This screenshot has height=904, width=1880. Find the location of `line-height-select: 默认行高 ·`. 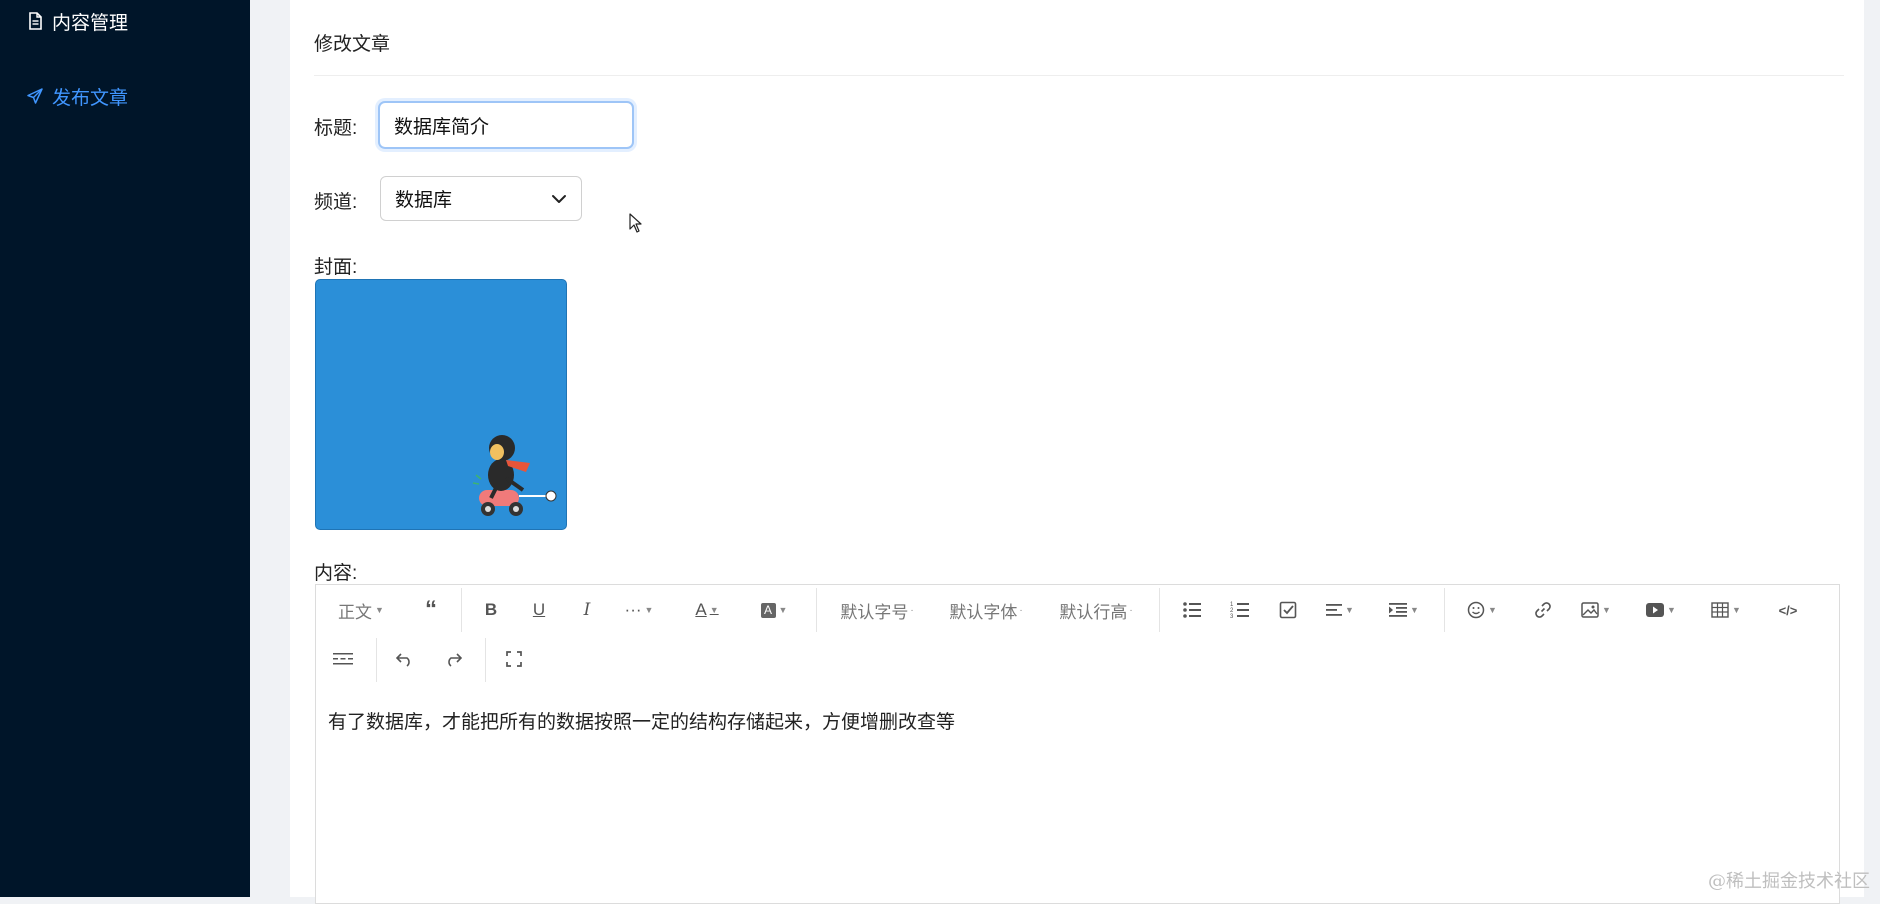

line-height-select: 默认行高 · is located at coordinates (1096, 610).